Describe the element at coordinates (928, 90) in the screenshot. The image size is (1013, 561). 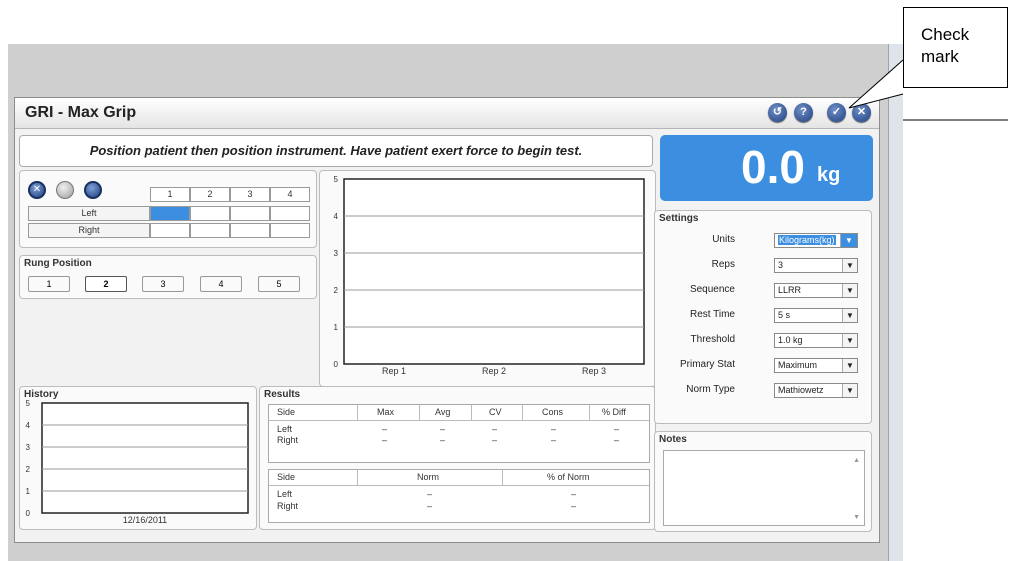
I see `callout-pointer` at that location.